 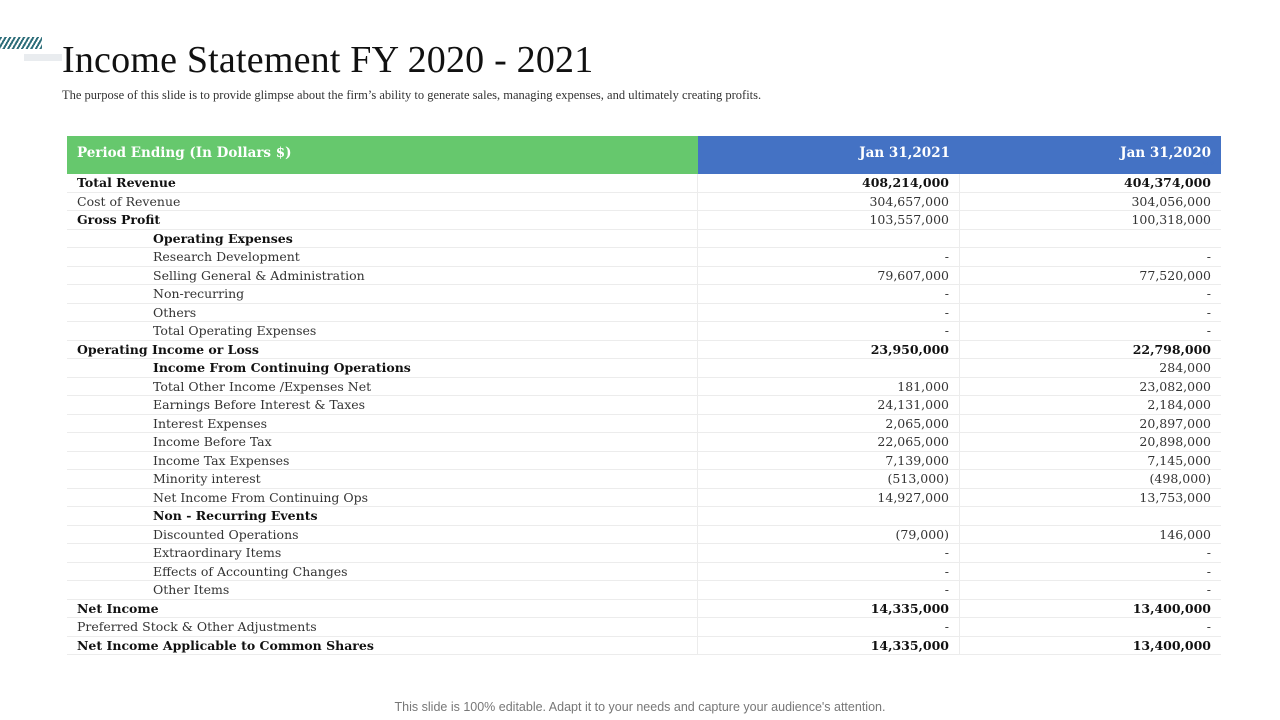 I want to click on table-row: Extraordinary Items - -, so click(x=644, y=553).